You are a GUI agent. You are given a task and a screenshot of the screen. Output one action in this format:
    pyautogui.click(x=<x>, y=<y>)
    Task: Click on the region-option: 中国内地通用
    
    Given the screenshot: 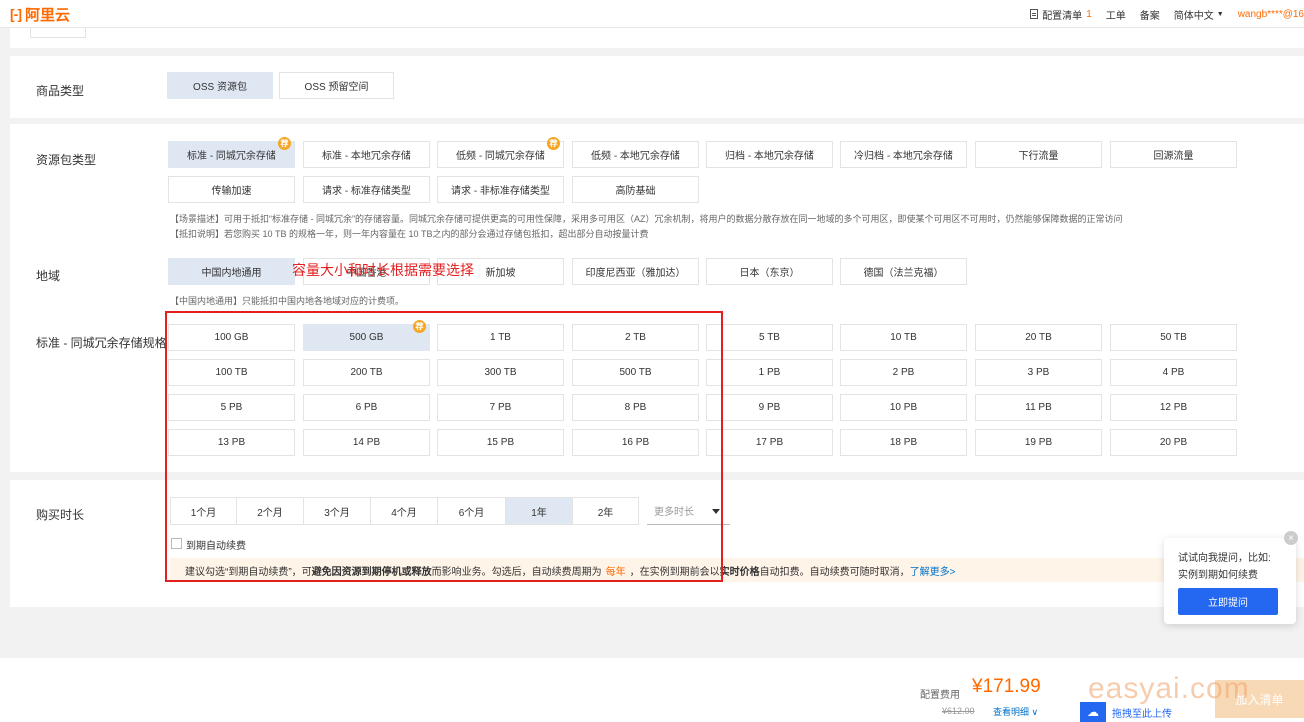 What is the action you would take?
    pyautogui.click(x=231, y=271)
    